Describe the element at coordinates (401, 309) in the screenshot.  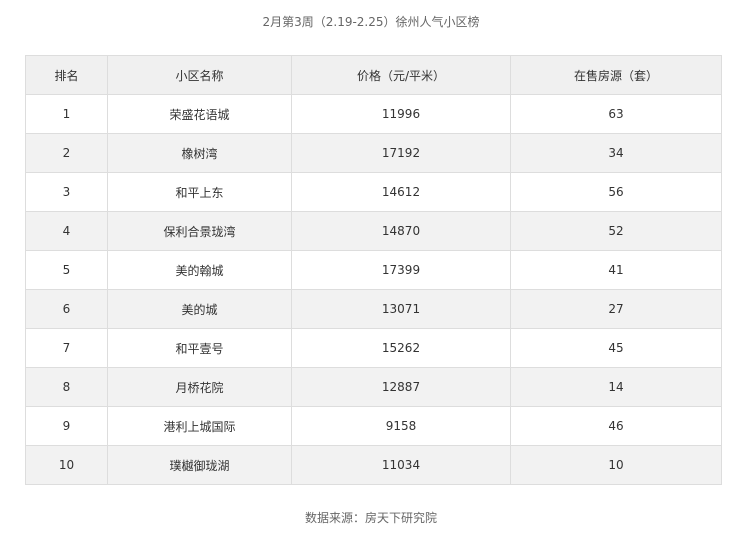
I see `cell-price: 13071` at that location.